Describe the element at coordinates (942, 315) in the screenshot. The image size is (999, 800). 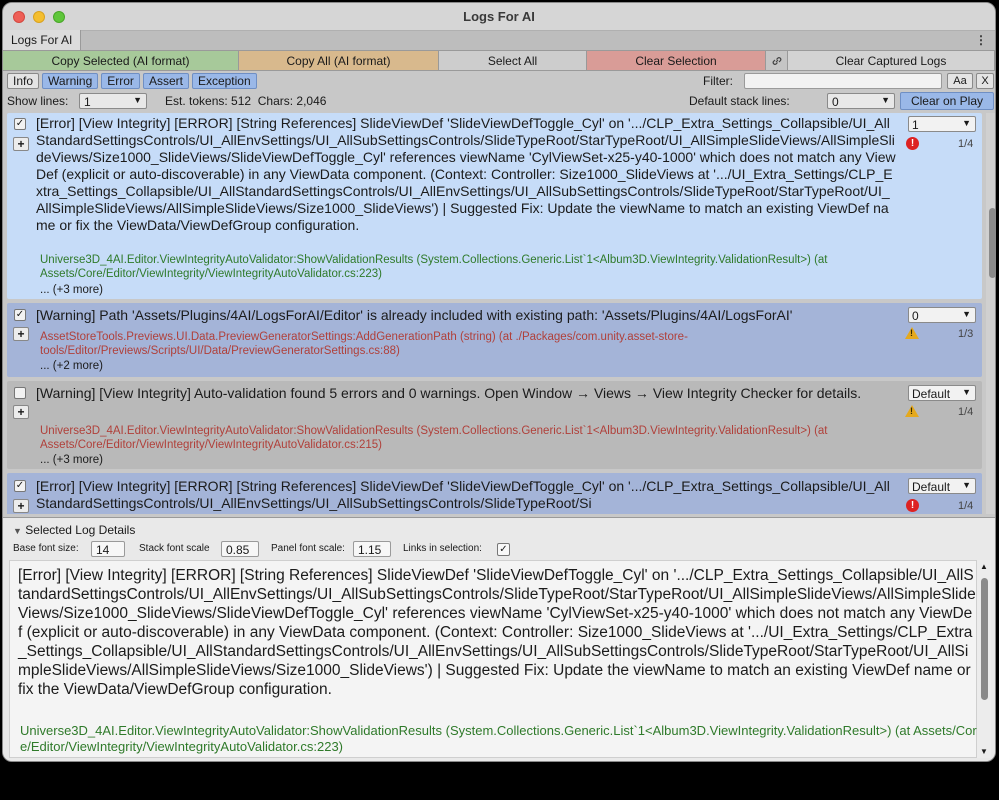
I see `stack-lines-dropdown: 0 ▼` at that location.